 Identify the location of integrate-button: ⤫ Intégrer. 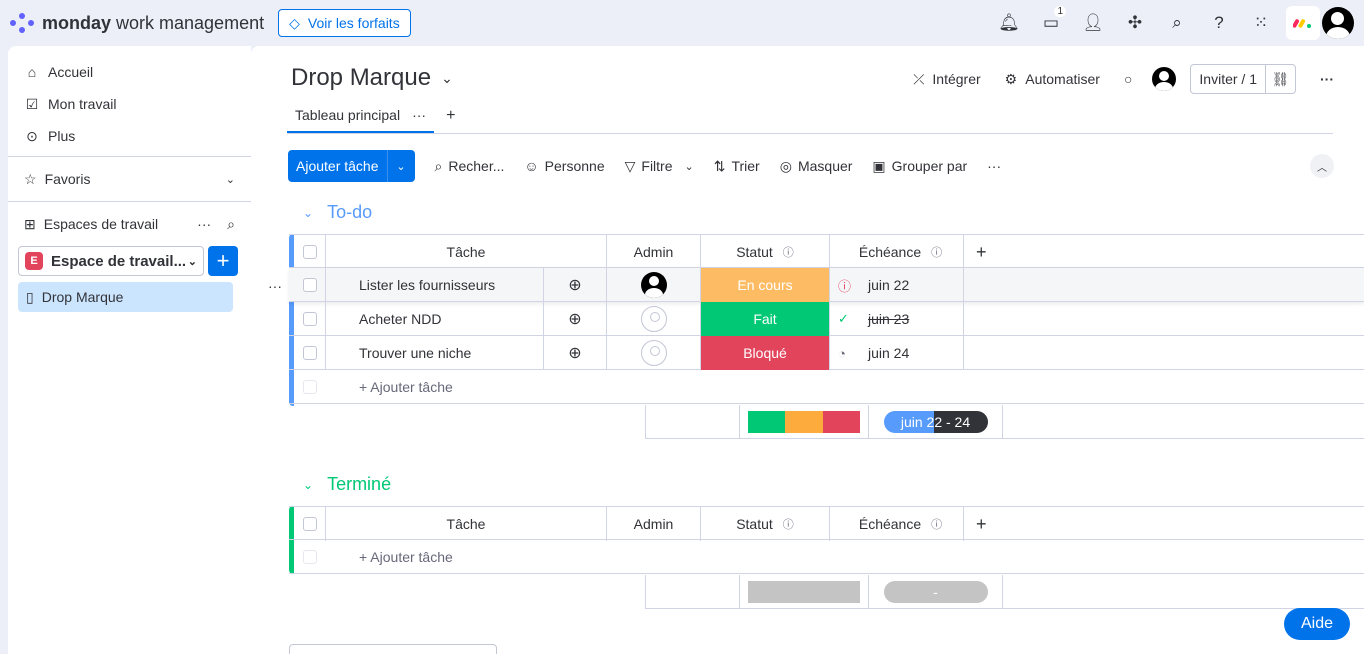
(946, 79).